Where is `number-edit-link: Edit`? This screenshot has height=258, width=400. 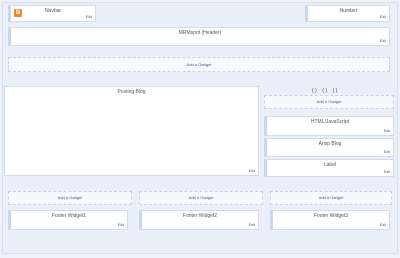
number-edit-link: Edit is located at coordinates (383, 17).